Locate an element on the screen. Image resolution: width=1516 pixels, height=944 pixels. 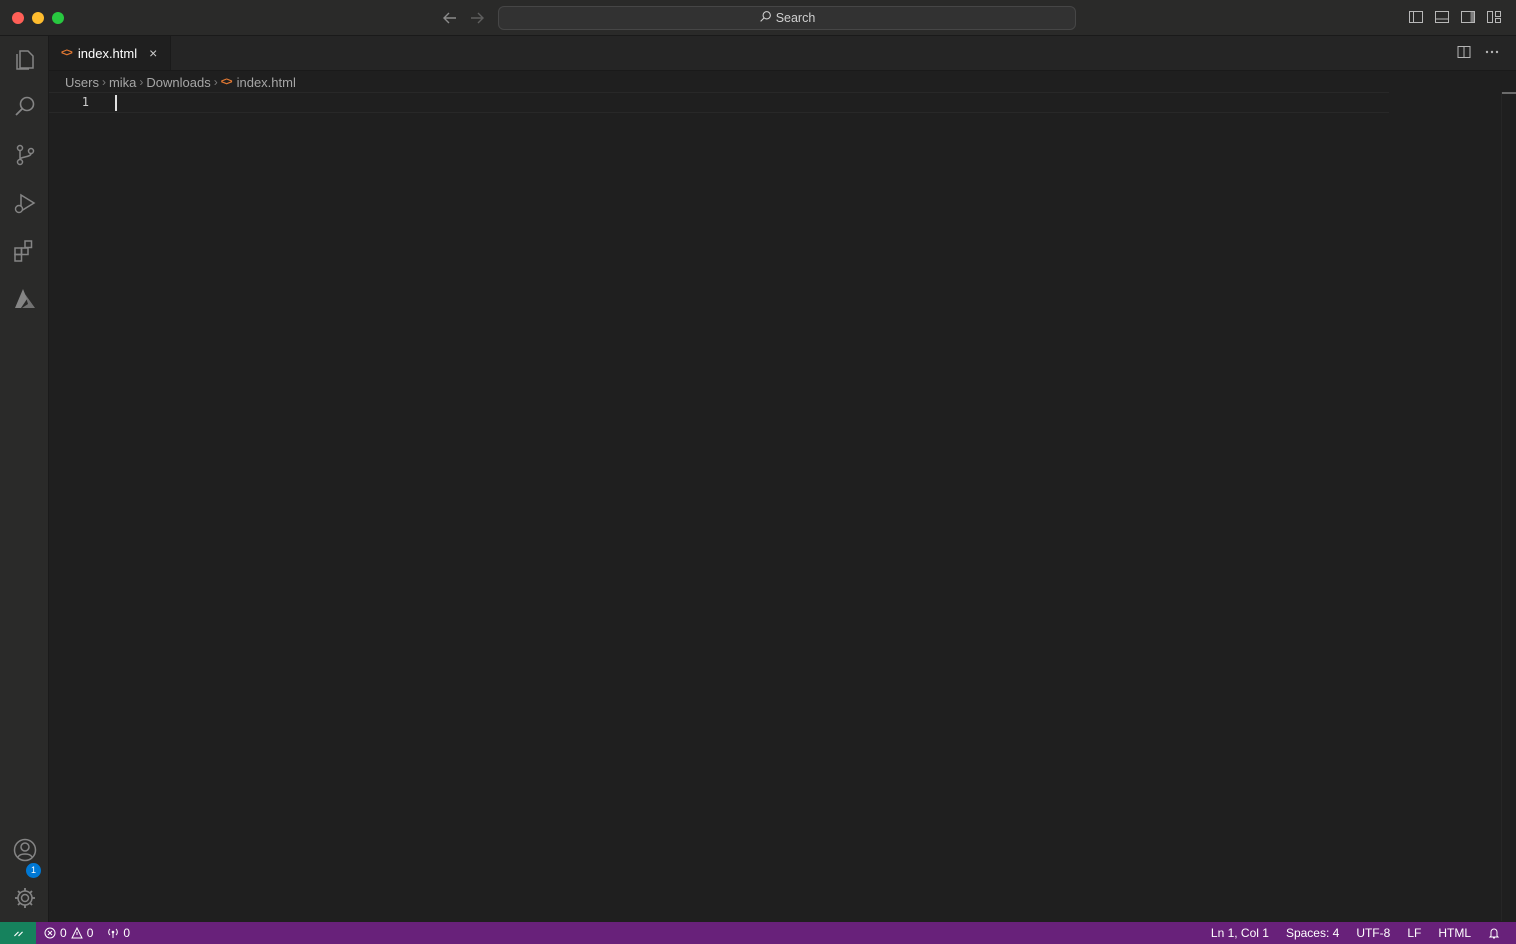
broadcast-icon is located at coordinates (113, 933).